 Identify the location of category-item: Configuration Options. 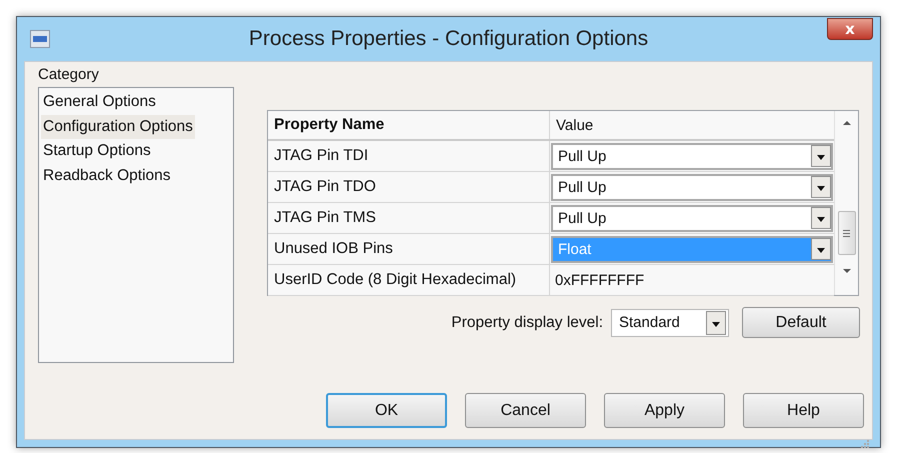
(118, 126).